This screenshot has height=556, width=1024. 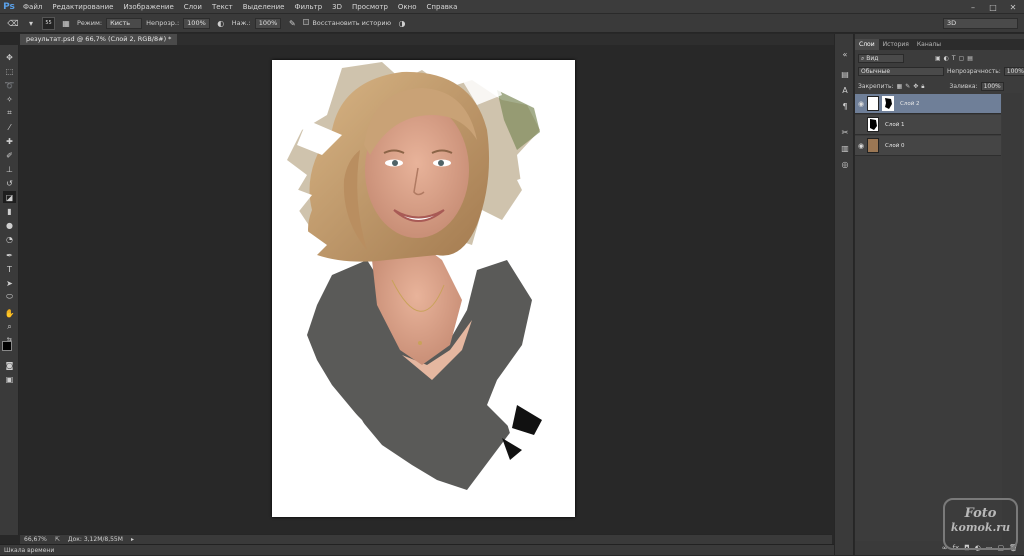 What do you see at coordinates (946, 58) in the screenshot?
I see `filter-adjustment-icon: ◐` at bounding box center [946, 58].